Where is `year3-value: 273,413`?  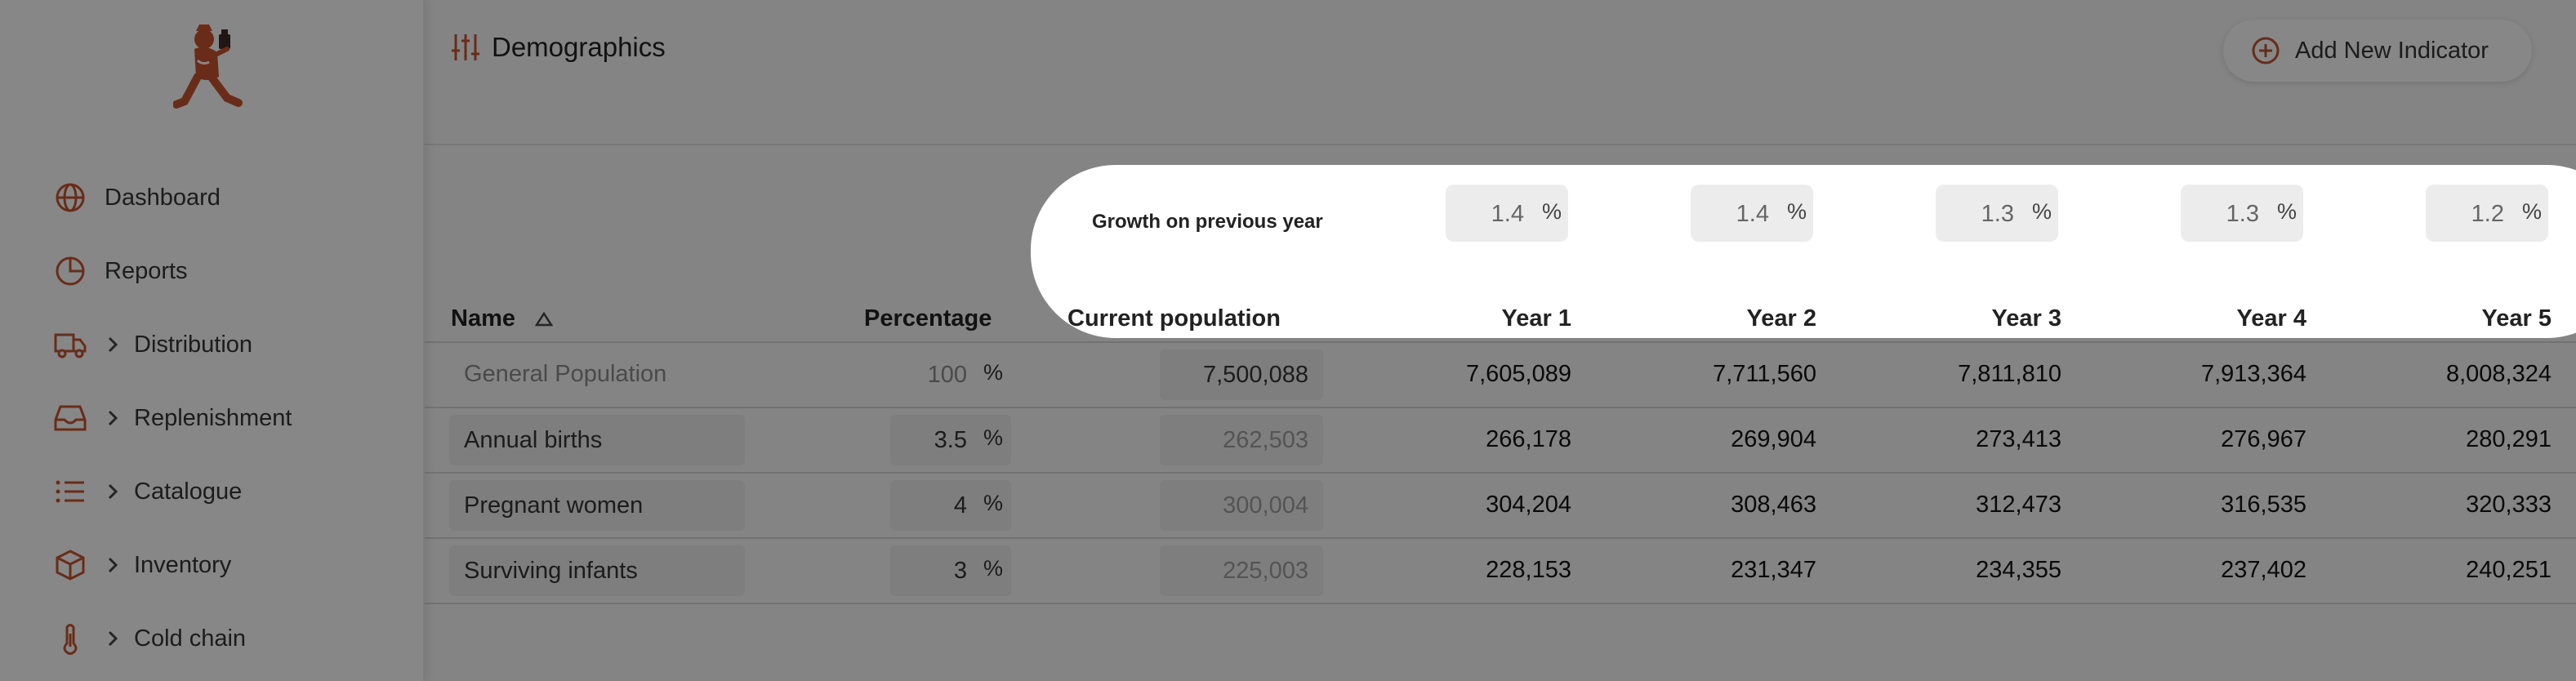 year3-value: 273,413 is located at coordinates (2018, 439).